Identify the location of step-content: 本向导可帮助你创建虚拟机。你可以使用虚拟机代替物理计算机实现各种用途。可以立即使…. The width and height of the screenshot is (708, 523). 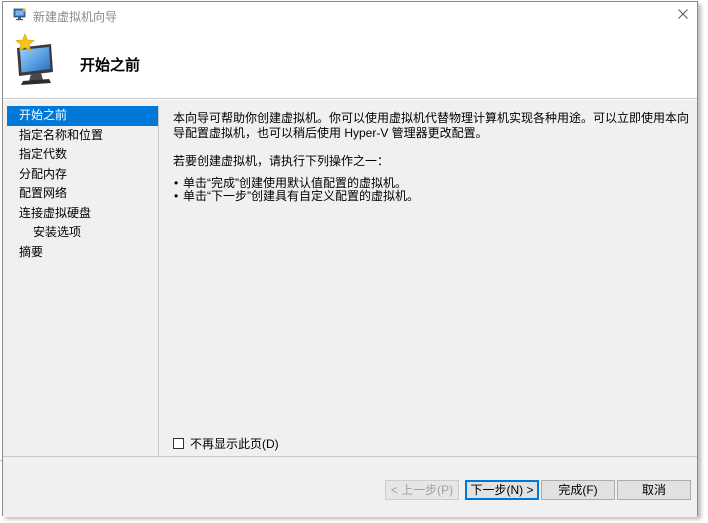
(432, 157).